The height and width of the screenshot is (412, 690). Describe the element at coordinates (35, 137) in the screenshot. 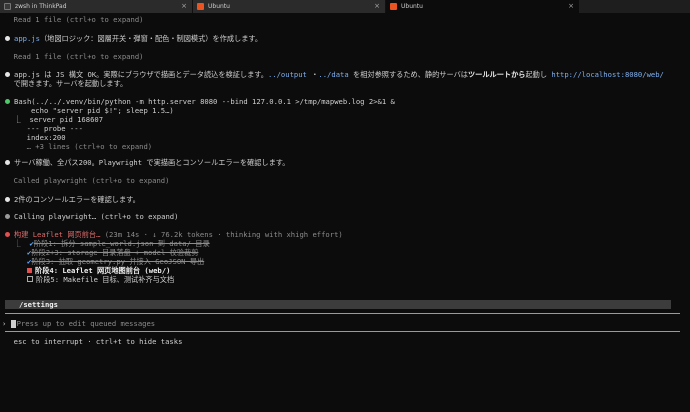

I see `bash-output: index:200` at that location.